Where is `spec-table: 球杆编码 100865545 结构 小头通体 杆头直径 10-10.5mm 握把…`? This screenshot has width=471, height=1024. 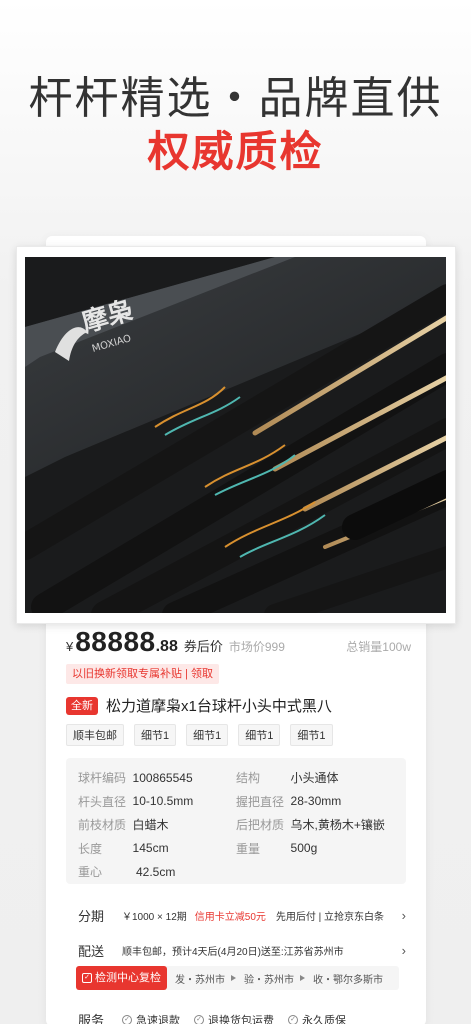 spec-table: 球杆编码 100865545 结构 小头通体 杆头直径 10-10.5mm 握把… is located at coordinates (236, 821).